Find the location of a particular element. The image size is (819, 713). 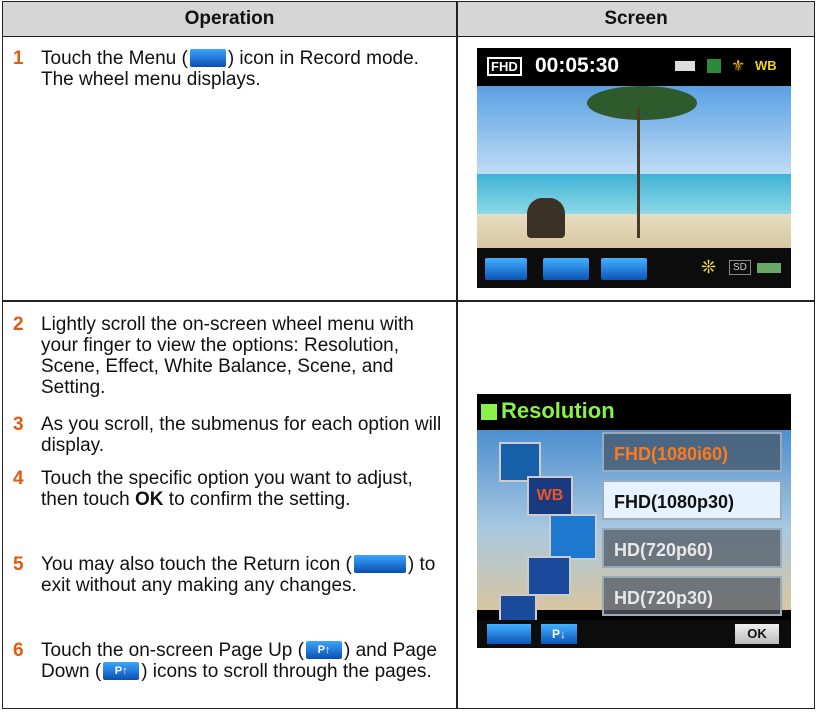

step-text: Touch the Menu ( is located at coordinates (114, 58).